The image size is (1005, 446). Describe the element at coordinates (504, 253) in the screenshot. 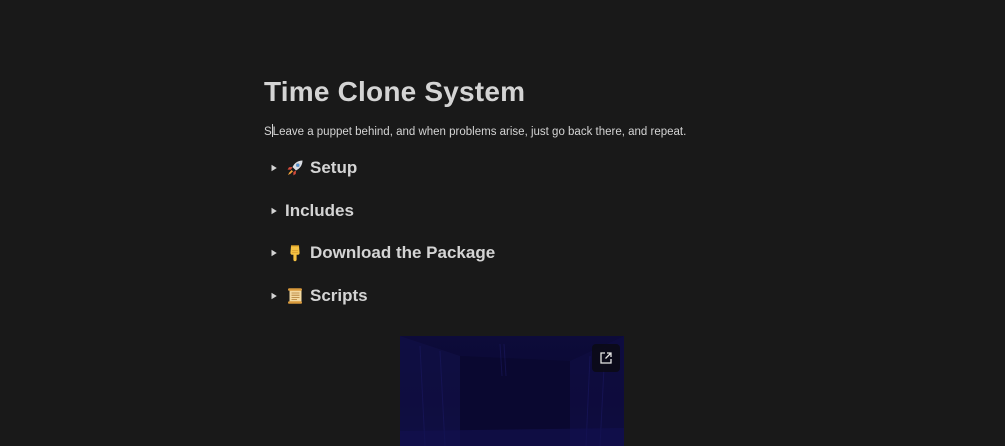

I see `toggle-download-package: Download the Package` at that location.